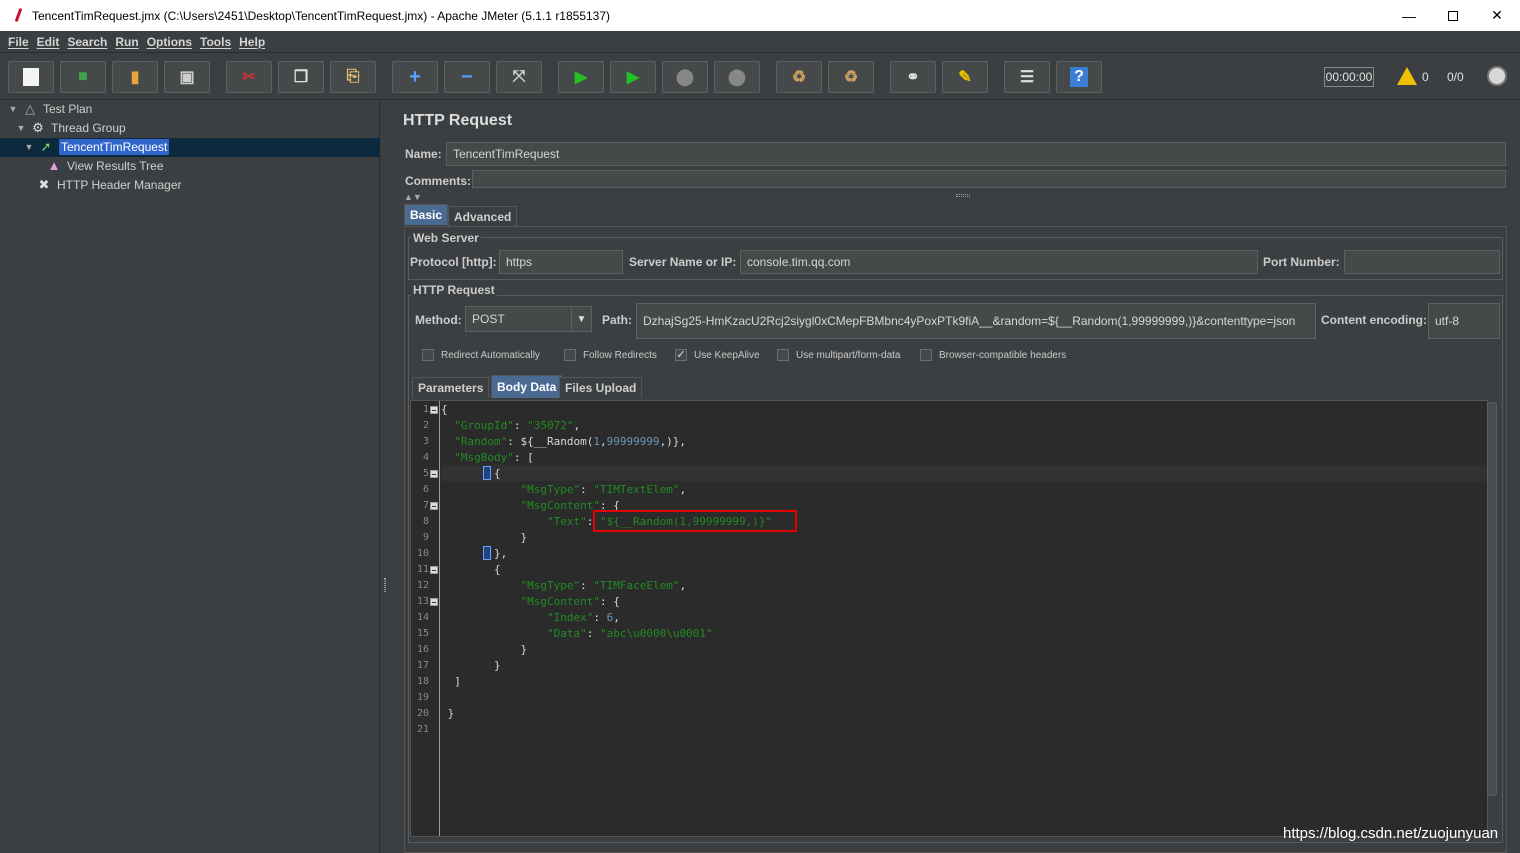 This screenshot has height=853, width=1520. Describe the element at coordinates (438, 181) in the screenshot. I see `comments-label: Comments:` at that location.